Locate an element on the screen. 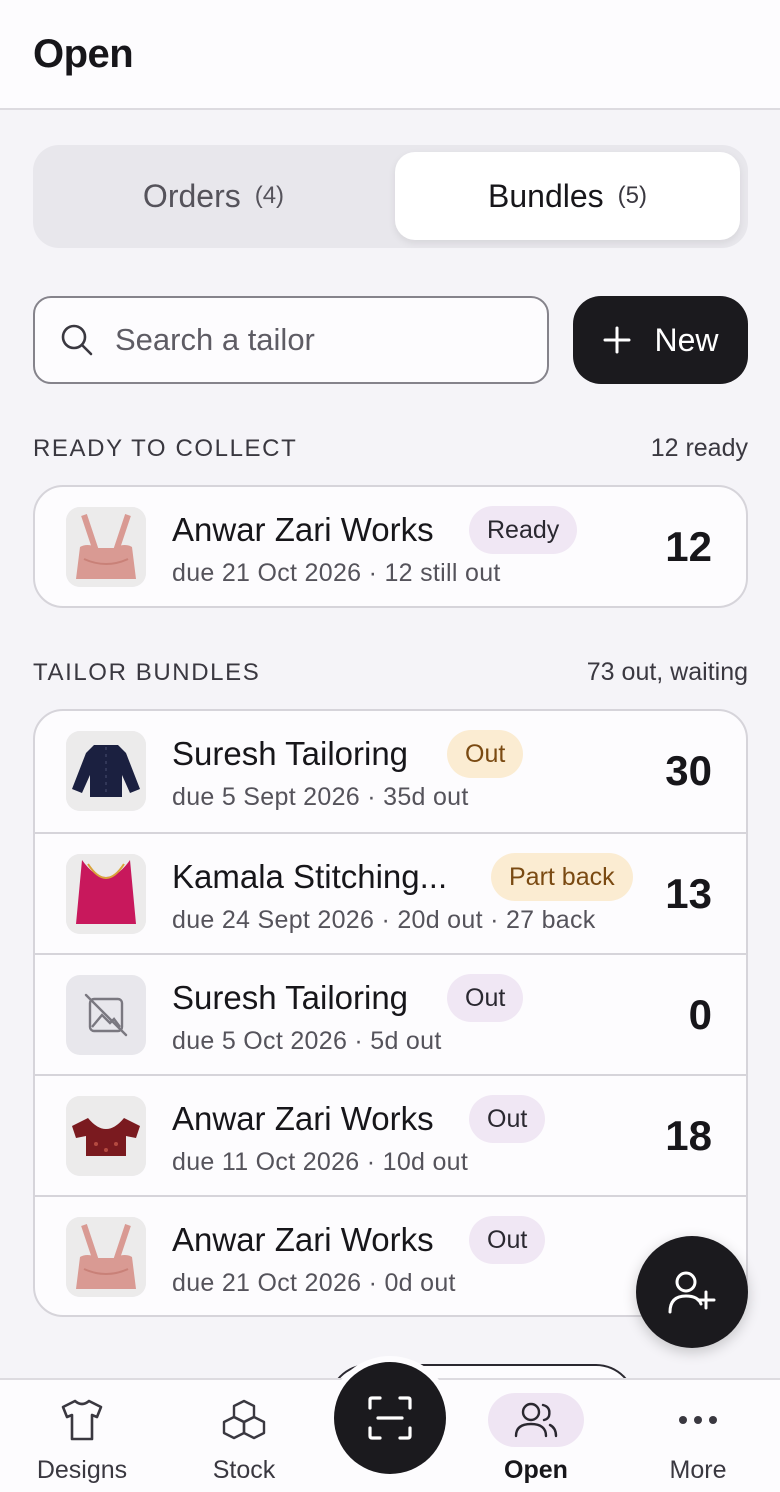 The height and width of the screenshot is (1492, 780). scan-icon is located at coordinates (390, 1418).